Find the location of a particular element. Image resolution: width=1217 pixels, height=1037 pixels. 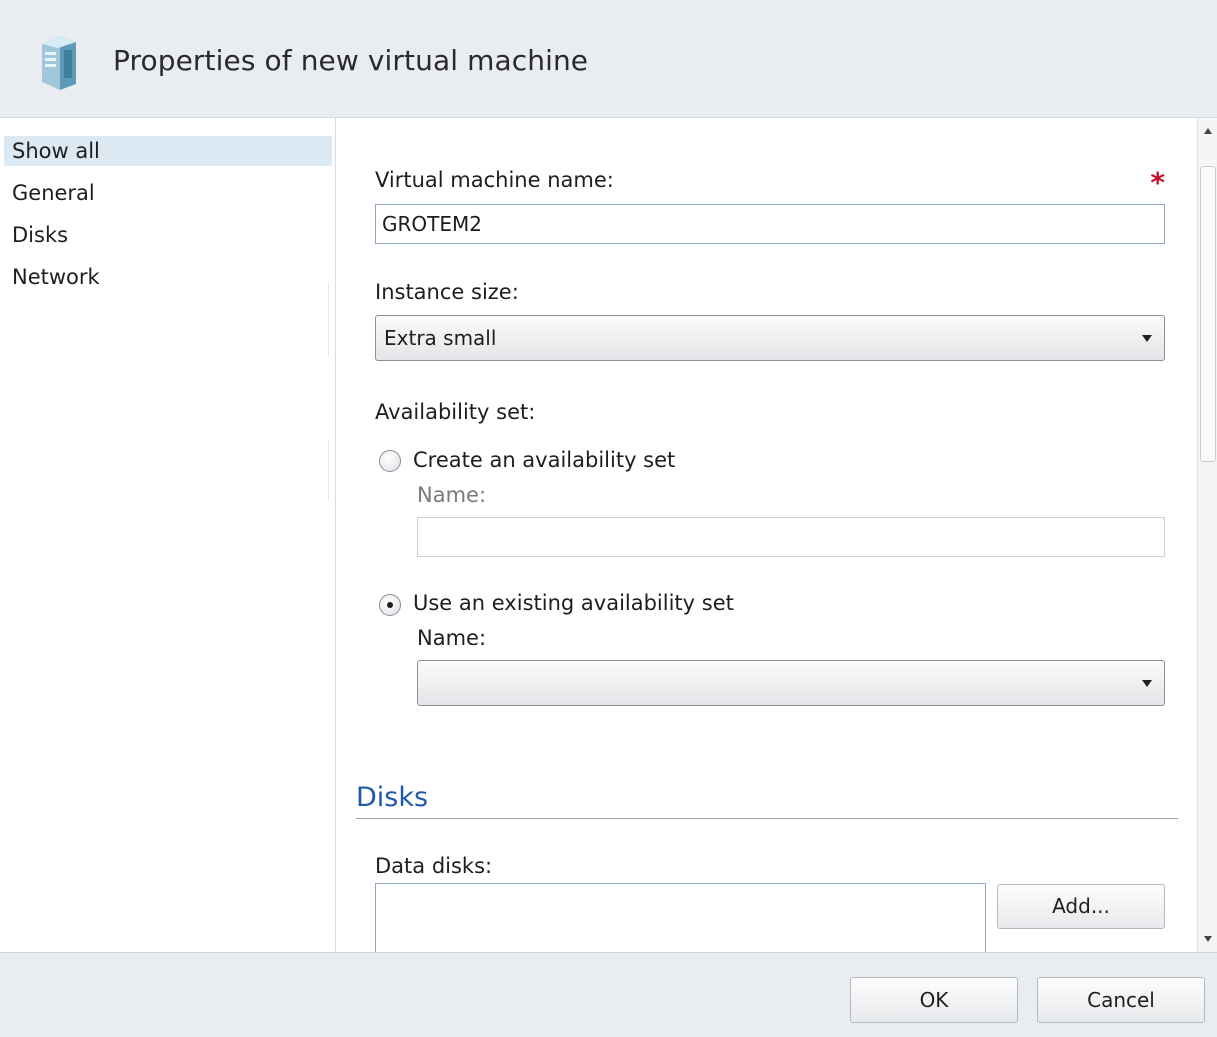

existing-availability-set-radio is located at coordinates (390, 605).